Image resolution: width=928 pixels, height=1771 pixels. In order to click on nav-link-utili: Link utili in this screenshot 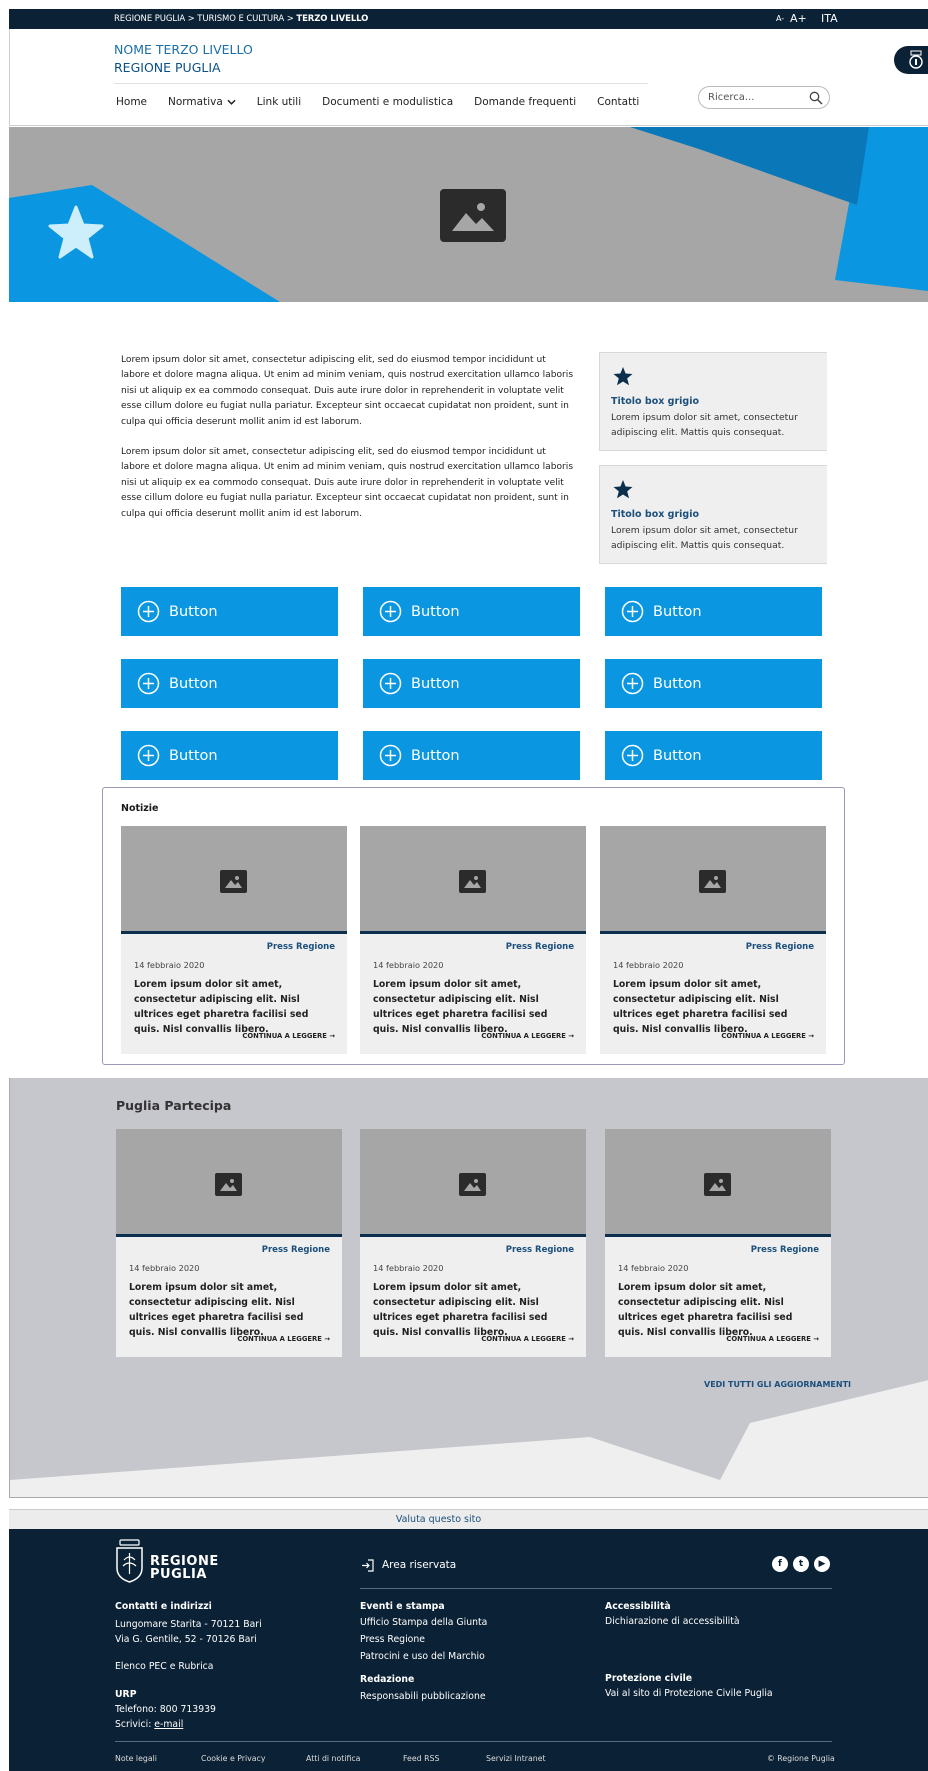, I will do `click(279, 102)`.